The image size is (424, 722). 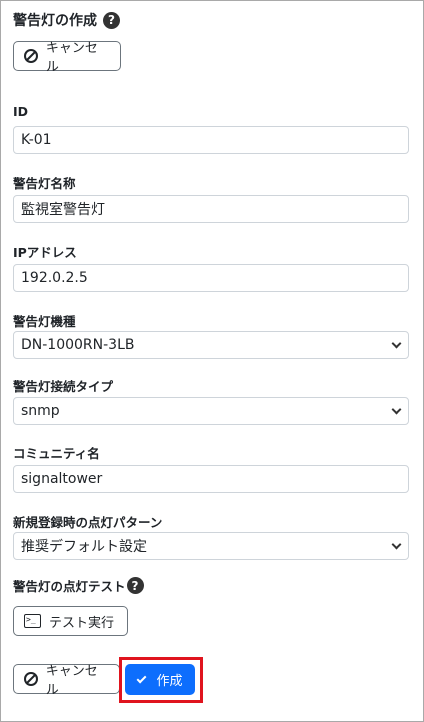 What do you see at coordinates (21, 111) in the screenshot?
I see `id-label: ID` at bounding box center [21, 111].